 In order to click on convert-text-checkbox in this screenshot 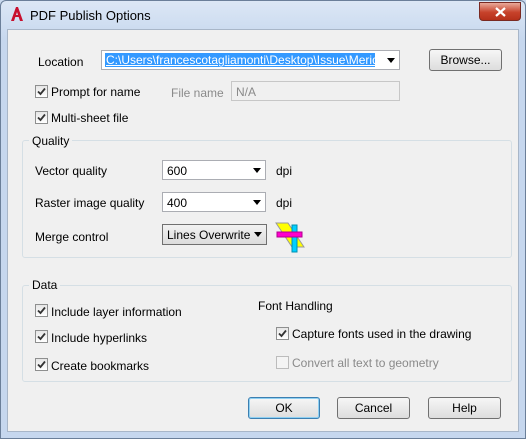, I will do `click(282, 362)`.